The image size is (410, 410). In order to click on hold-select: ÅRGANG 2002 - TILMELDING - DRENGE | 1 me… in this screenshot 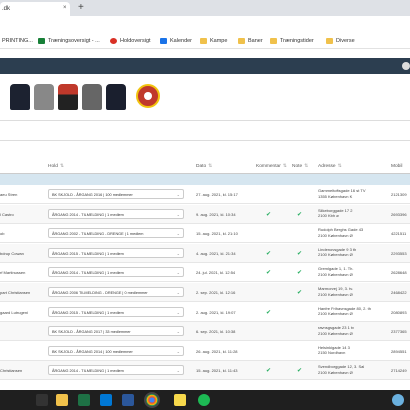, I will do `click(116, 233)`.